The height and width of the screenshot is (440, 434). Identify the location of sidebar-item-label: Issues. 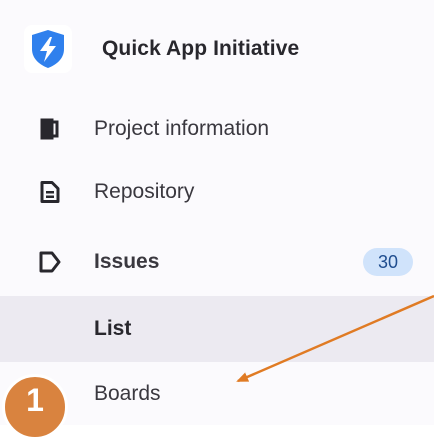
(127, 261).